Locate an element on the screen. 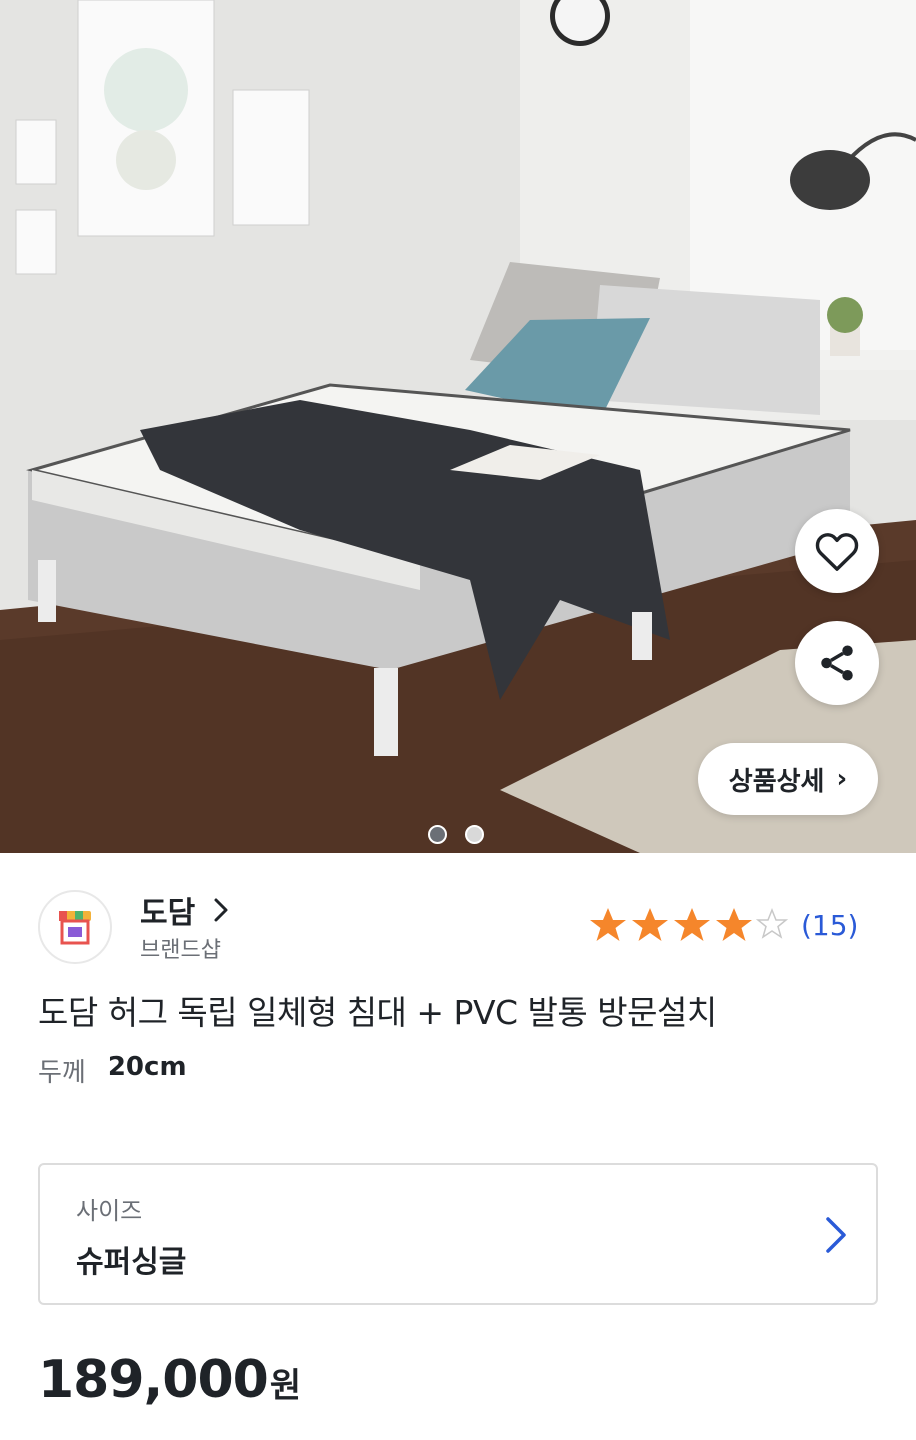 This screenshot has height=1440, width=916. brand-subtitle: 브랜드샵 is located at coordinates (180, 950).